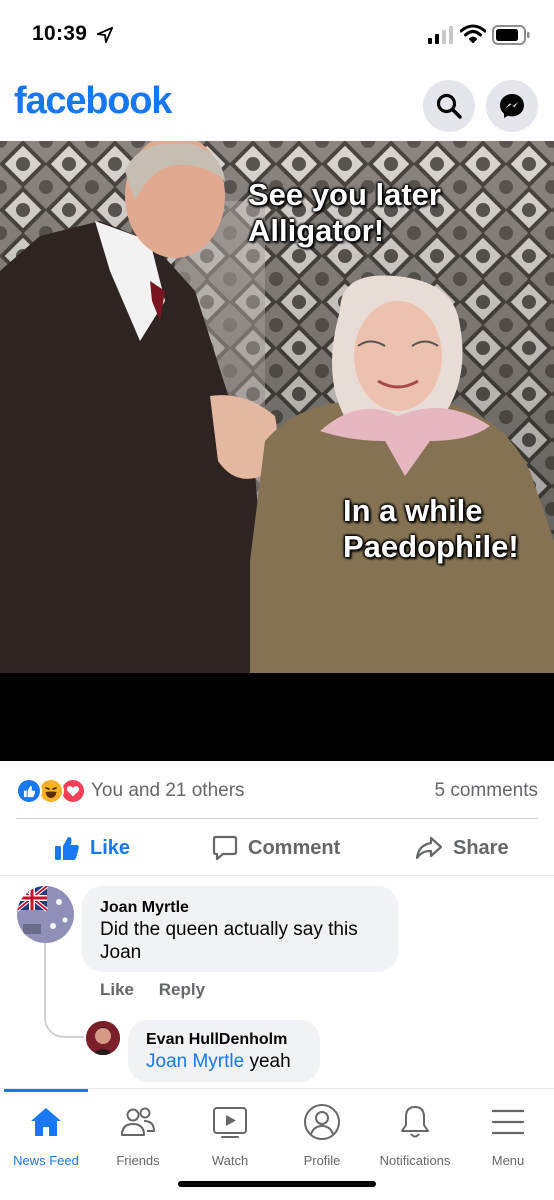  What do you see at coordinates (225, 848) in the screenshot?
I see `comment-icon` at bounding box center [225, 848].